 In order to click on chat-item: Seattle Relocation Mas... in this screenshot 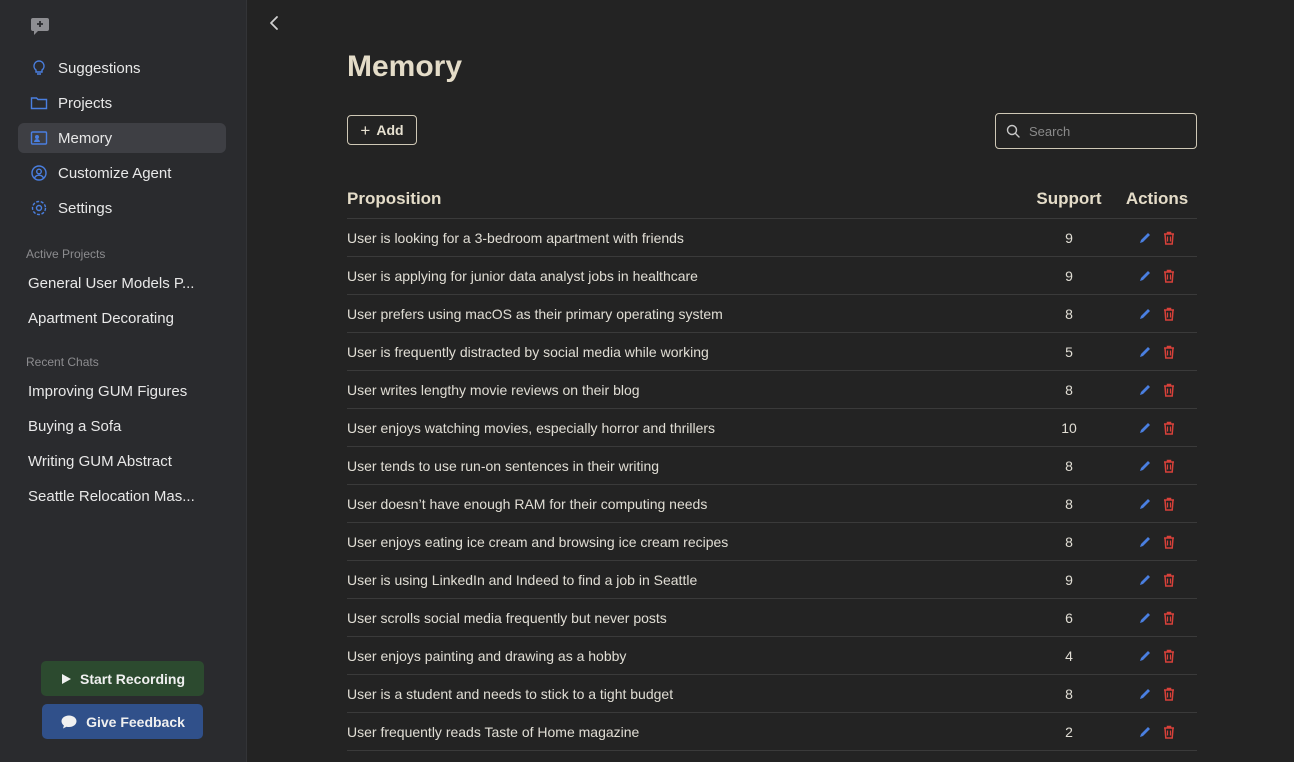, I will do `click(115, 496)`.